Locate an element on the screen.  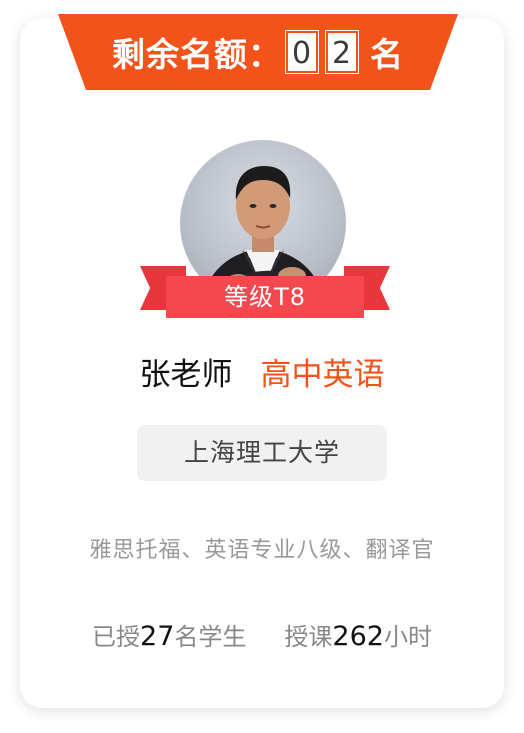
level-badge: 等级T8 is located at coordinates (265, 297).